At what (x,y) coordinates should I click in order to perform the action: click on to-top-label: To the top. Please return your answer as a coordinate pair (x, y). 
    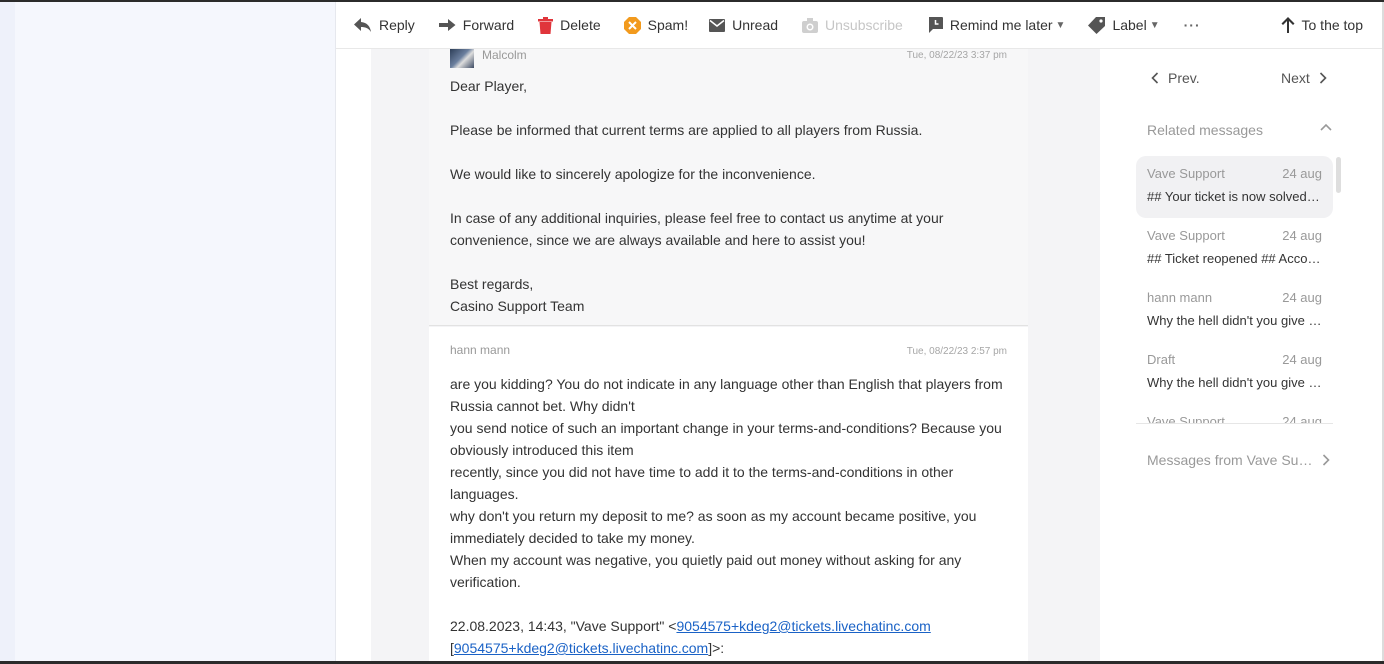
    Looking at the image, I should click on (1332, 25).